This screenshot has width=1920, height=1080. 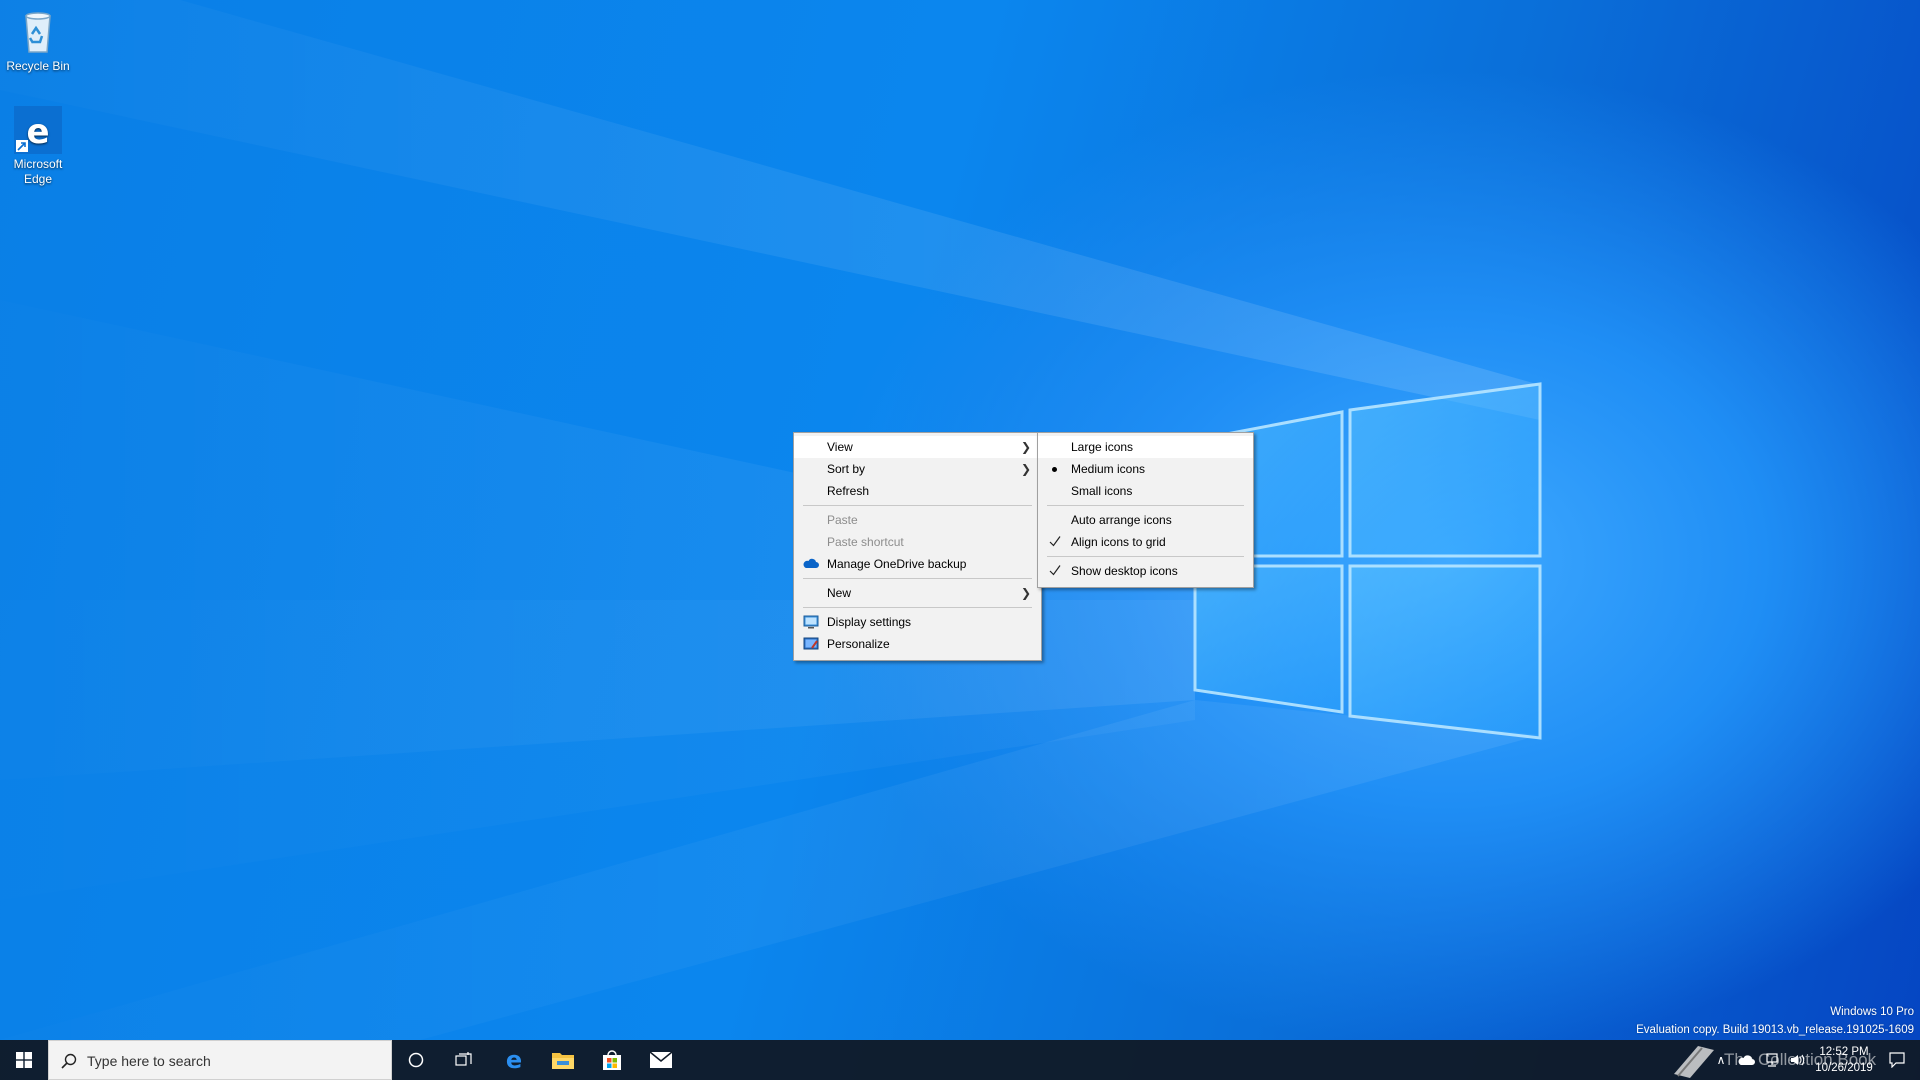 I want to click on menu-item-label: Auto arrange icons, so click(x=1121, y=520).